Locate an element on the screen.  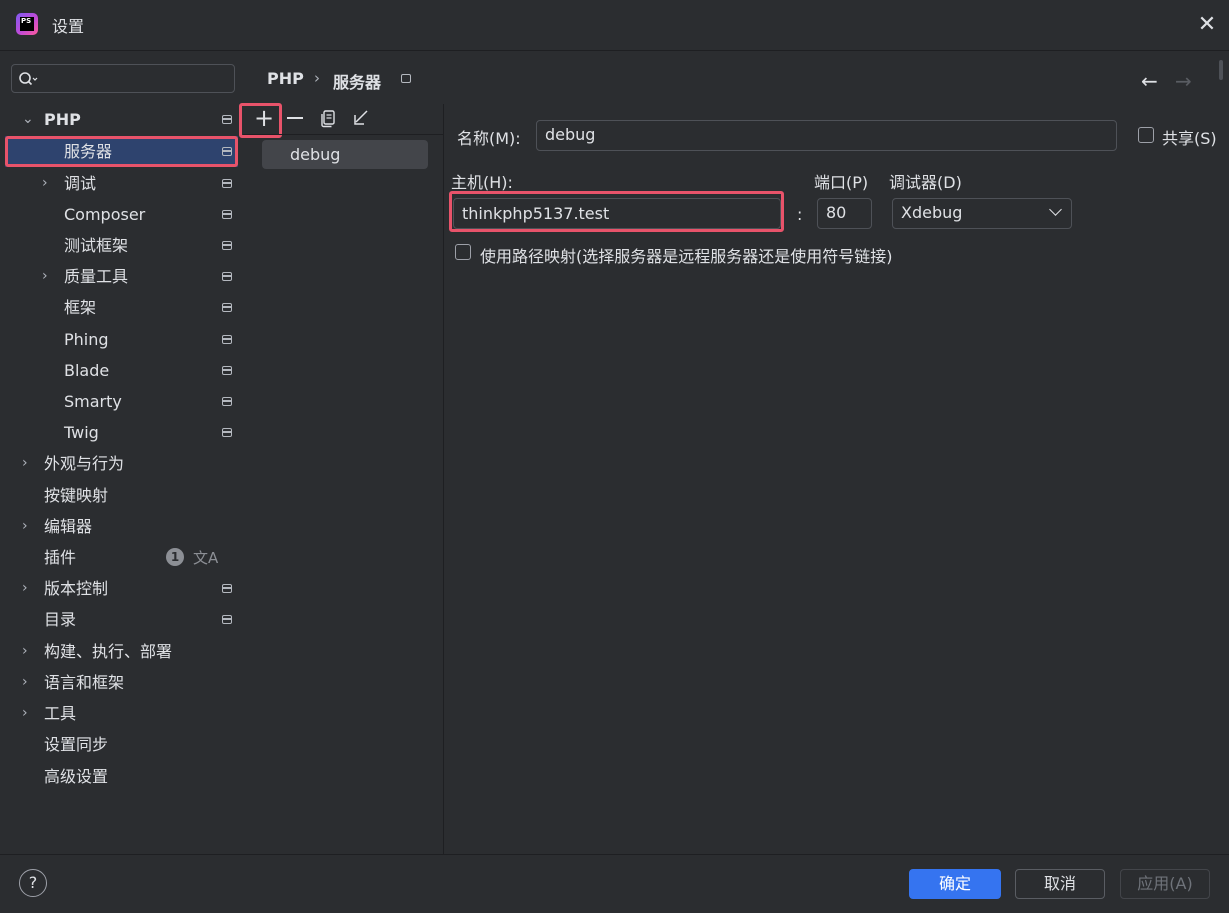
server-list-item: debug is located at coordinates (345, 154).